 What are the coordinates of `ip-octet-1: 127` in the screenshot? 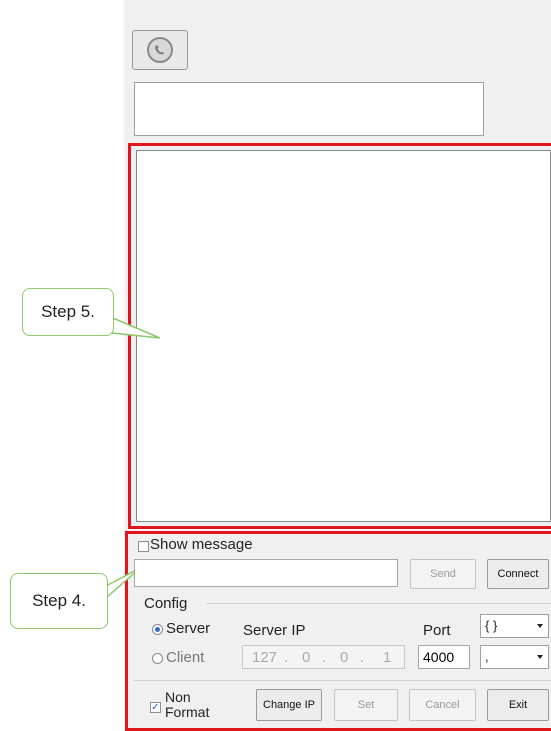 It's located at (265, 657).